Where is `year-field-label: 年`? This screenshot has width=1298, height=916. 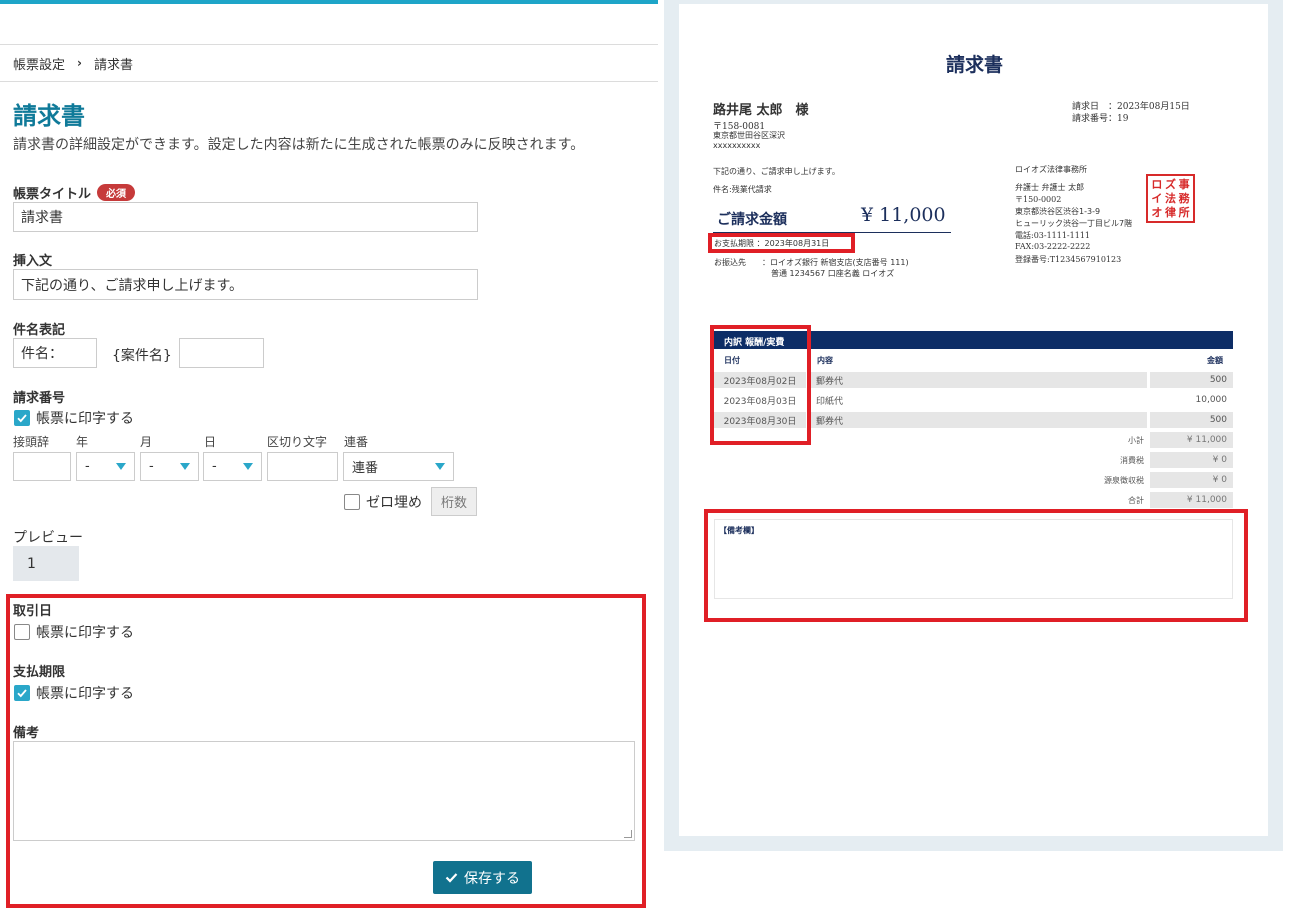
year-field-label: 年 is located at coordinates (82, 442).